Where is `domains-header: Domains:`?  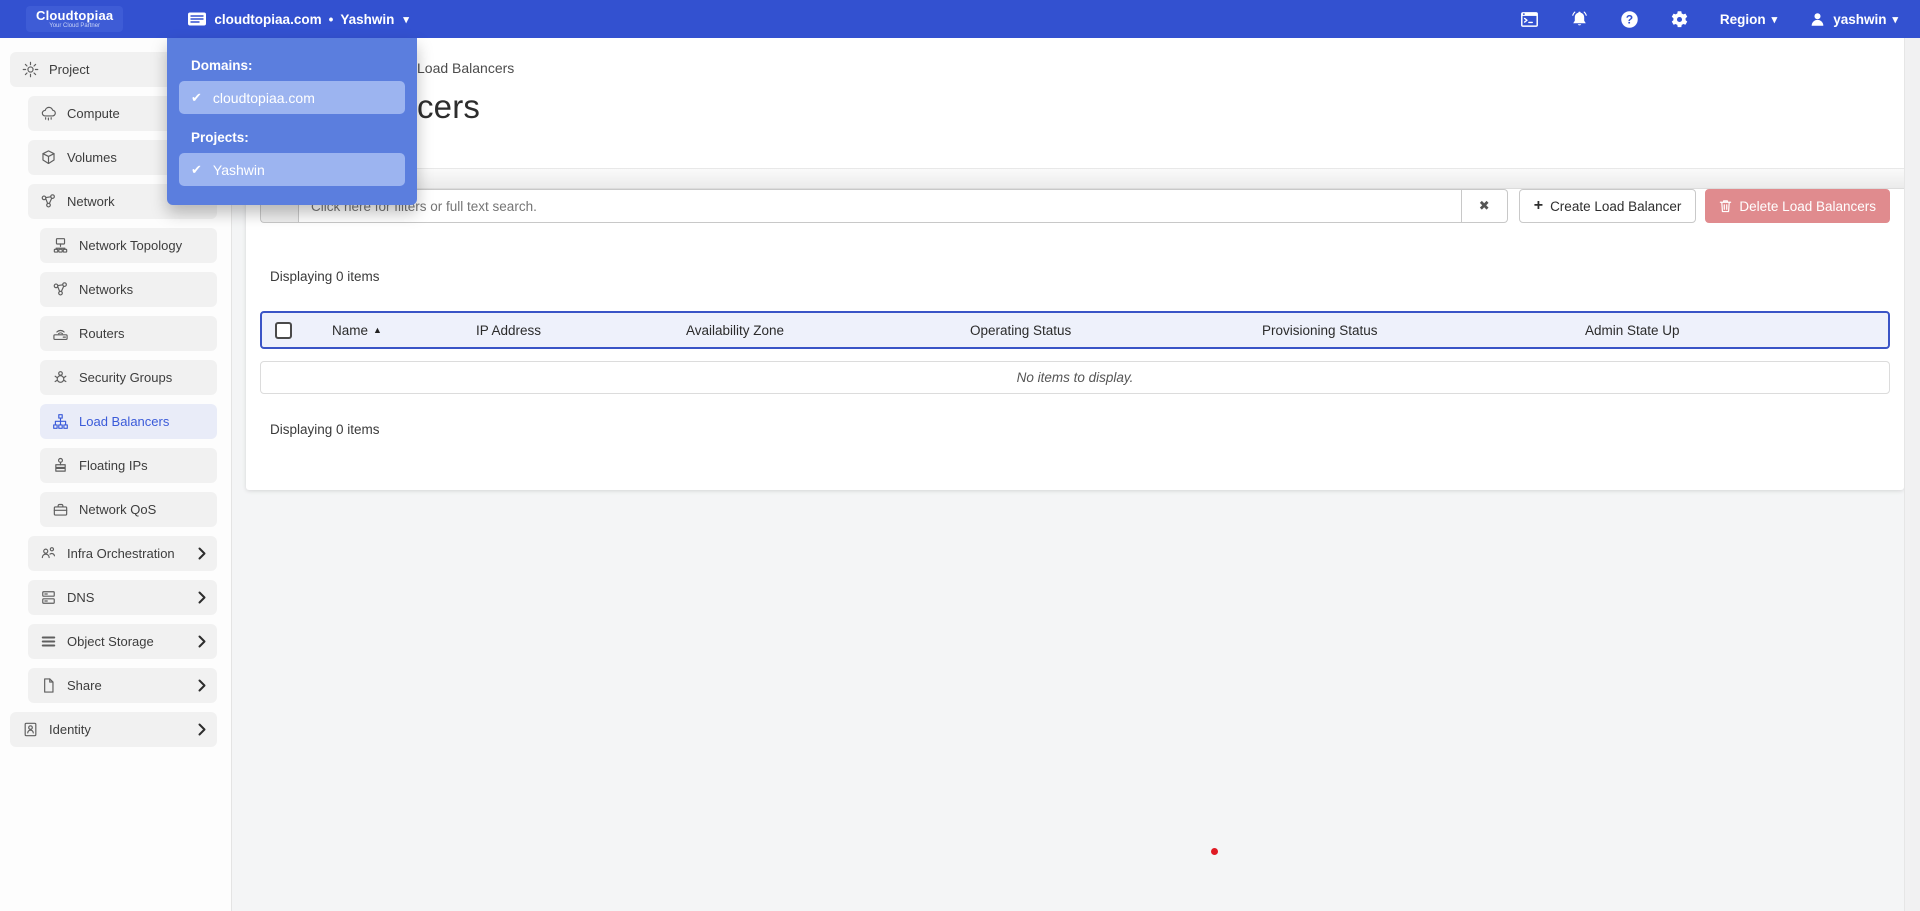
domains-header: Domains: is located at coordinates (222, 65).